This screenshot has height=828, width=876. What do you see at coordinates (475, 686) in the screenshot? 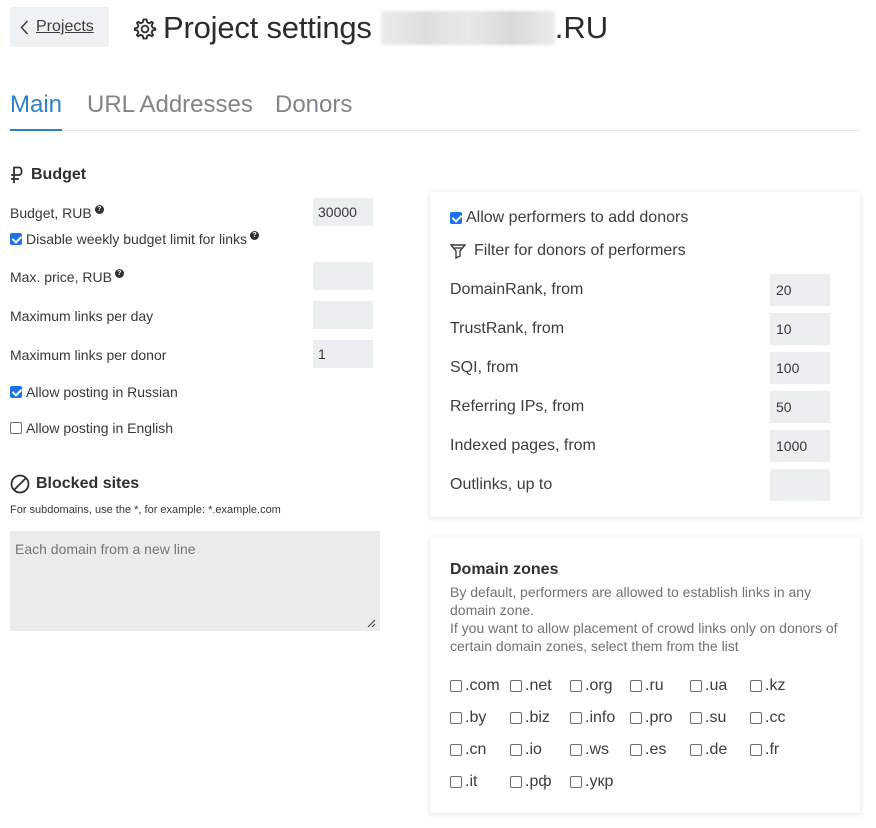
I see `zone-option: .com` at bounding box center [475, 686].